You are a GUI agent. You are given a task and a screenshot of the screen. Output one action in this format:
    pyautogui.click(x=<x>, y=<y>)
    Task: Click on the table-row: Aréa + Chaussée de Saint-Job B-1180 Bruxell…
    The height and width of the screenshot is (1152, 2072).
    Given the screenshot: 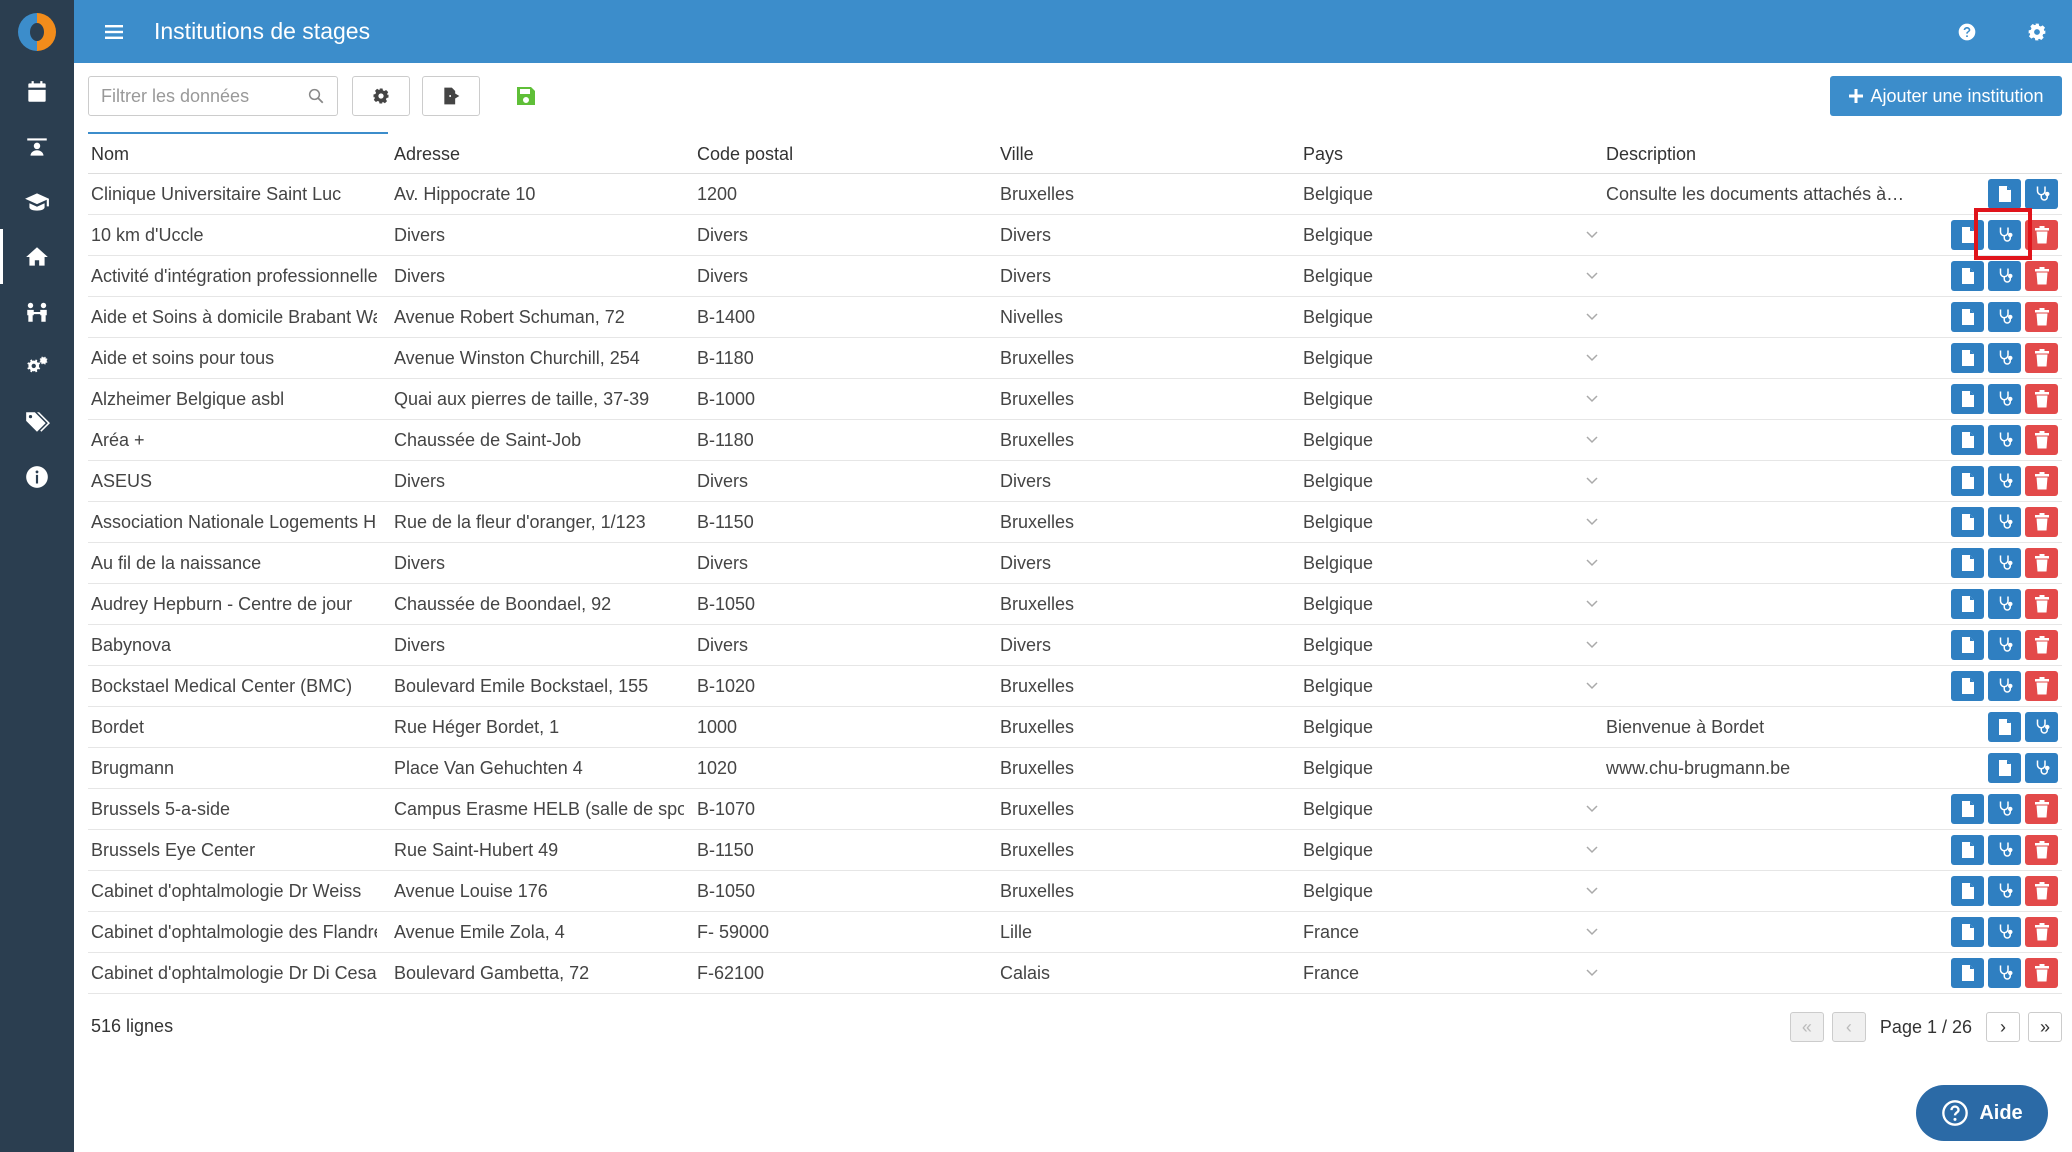 What is the action you would take?
    pyautogui.click(x=1075, y=440)
    